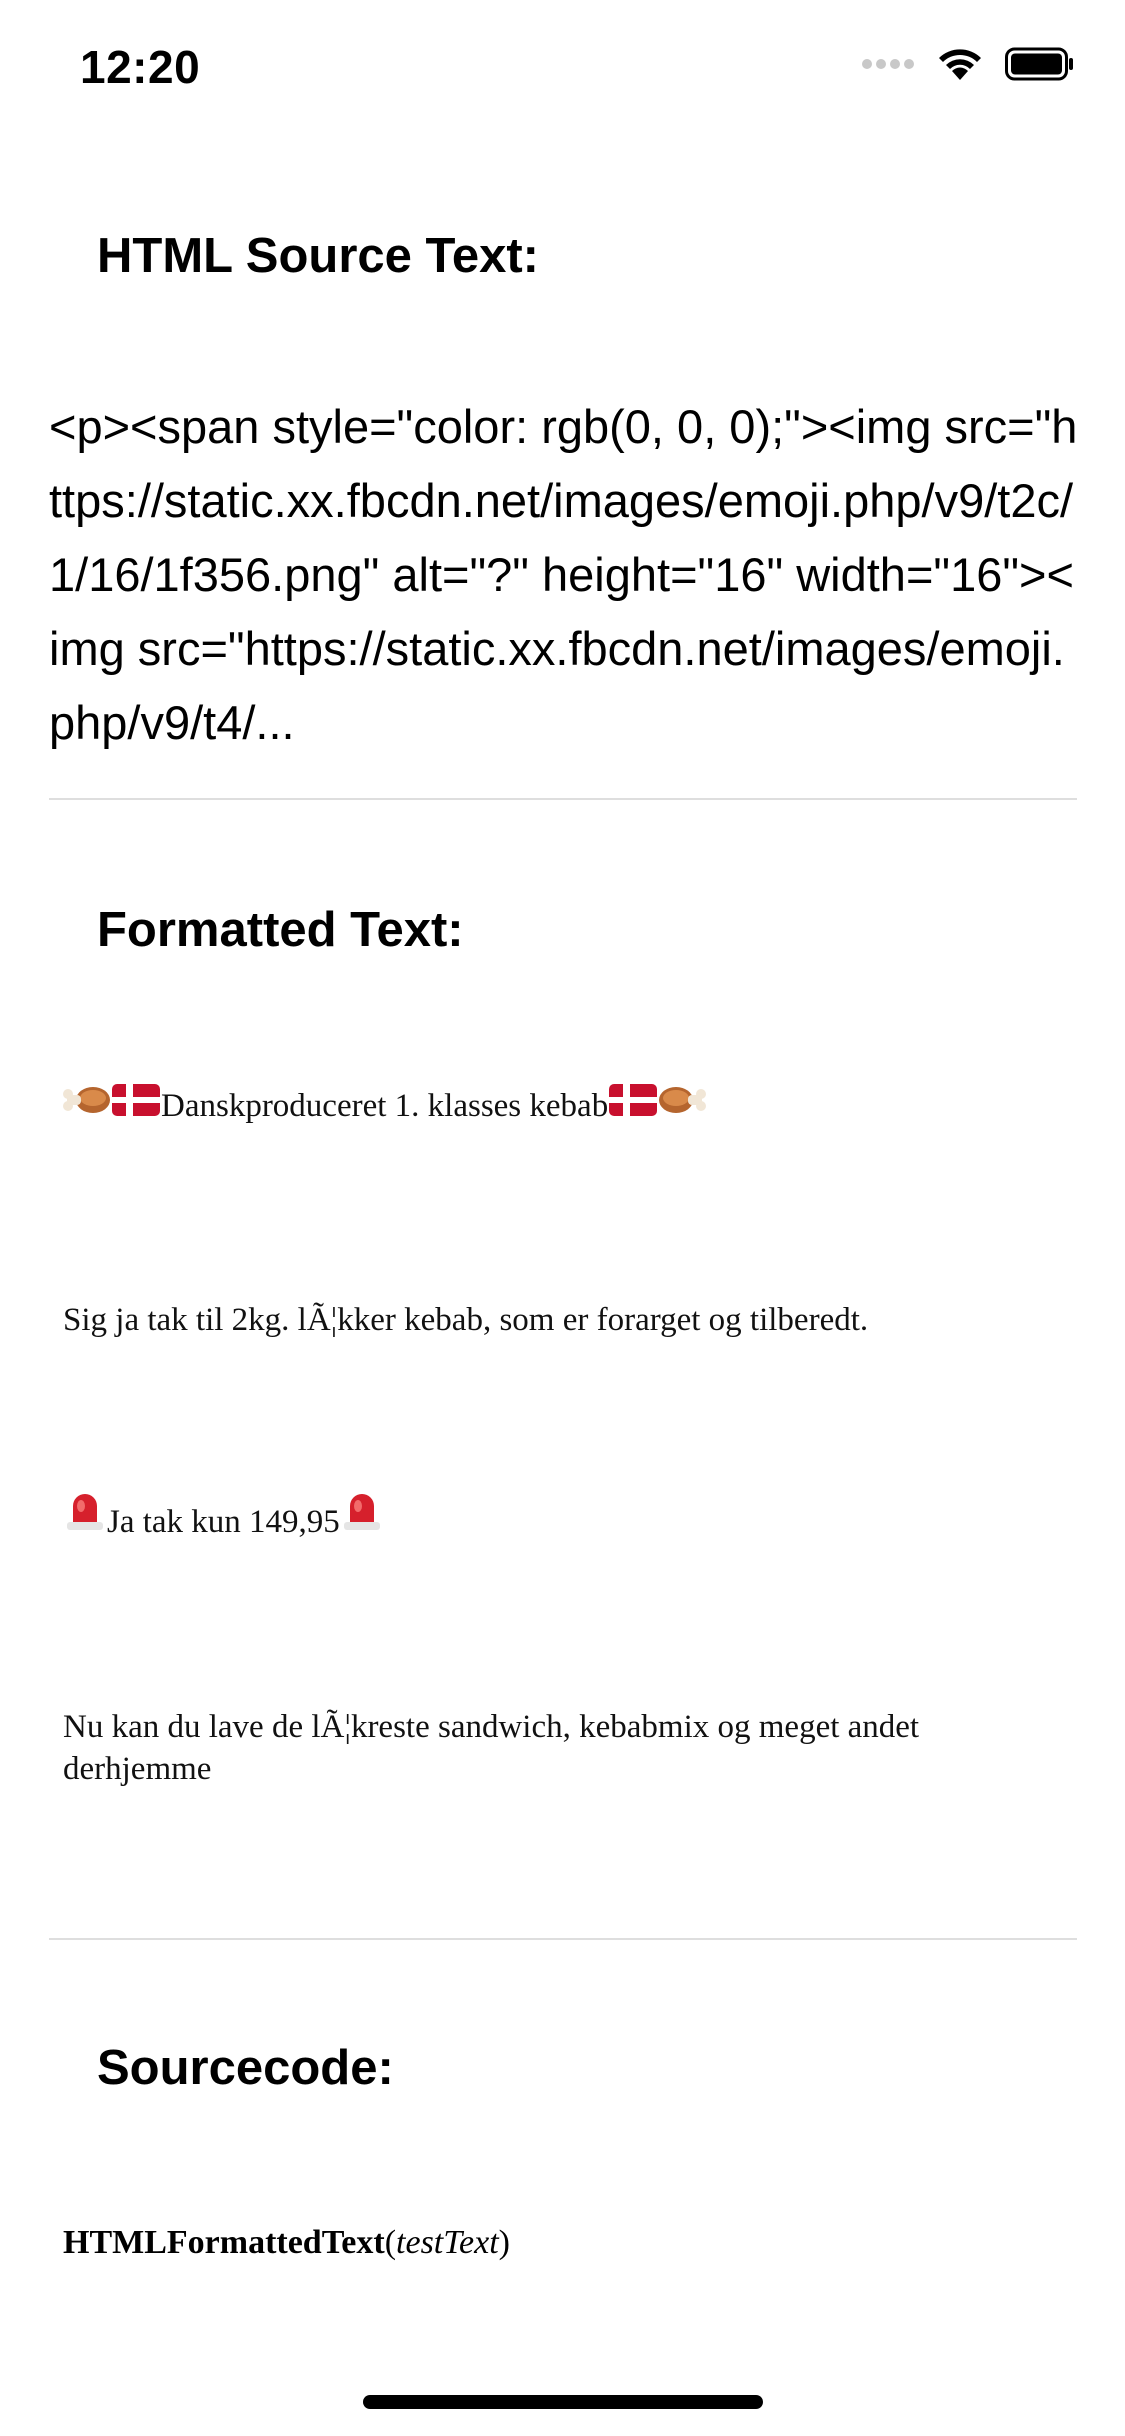 Image resolution: width=1125 pixels, height=2436 pixels. Describe the element at coordinates (385, 1106) in the screenshot. I see `formatted-line-1-text: Danskproduceret 1. klasses kebab` at that location.